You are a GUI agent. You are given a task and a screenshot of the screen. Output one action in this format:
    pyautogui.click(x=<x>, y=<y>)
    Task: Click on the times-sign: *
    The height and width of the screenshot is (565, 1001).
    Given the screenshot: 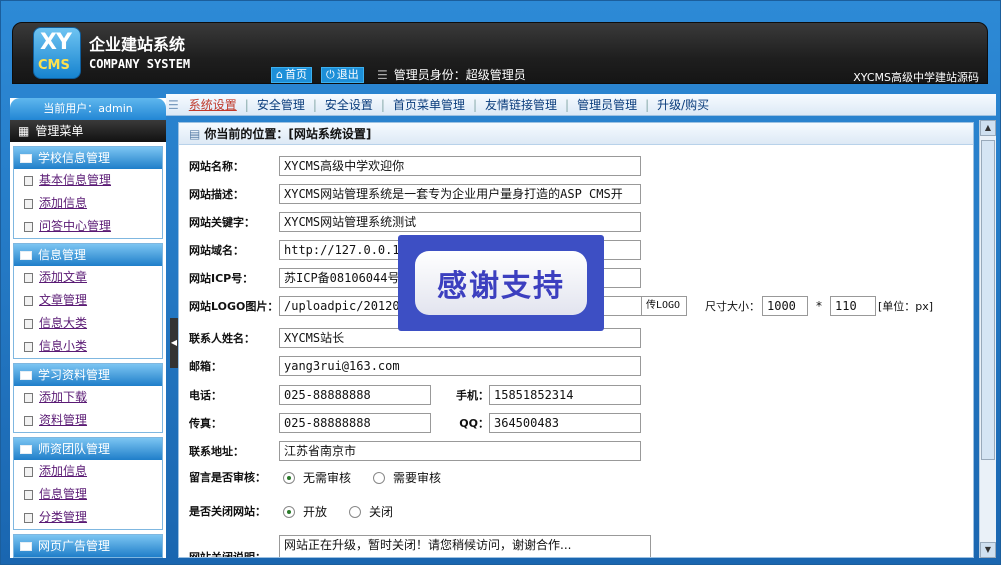 What is the action you would take?
    pyautogui.click(x=819, y=306)
    